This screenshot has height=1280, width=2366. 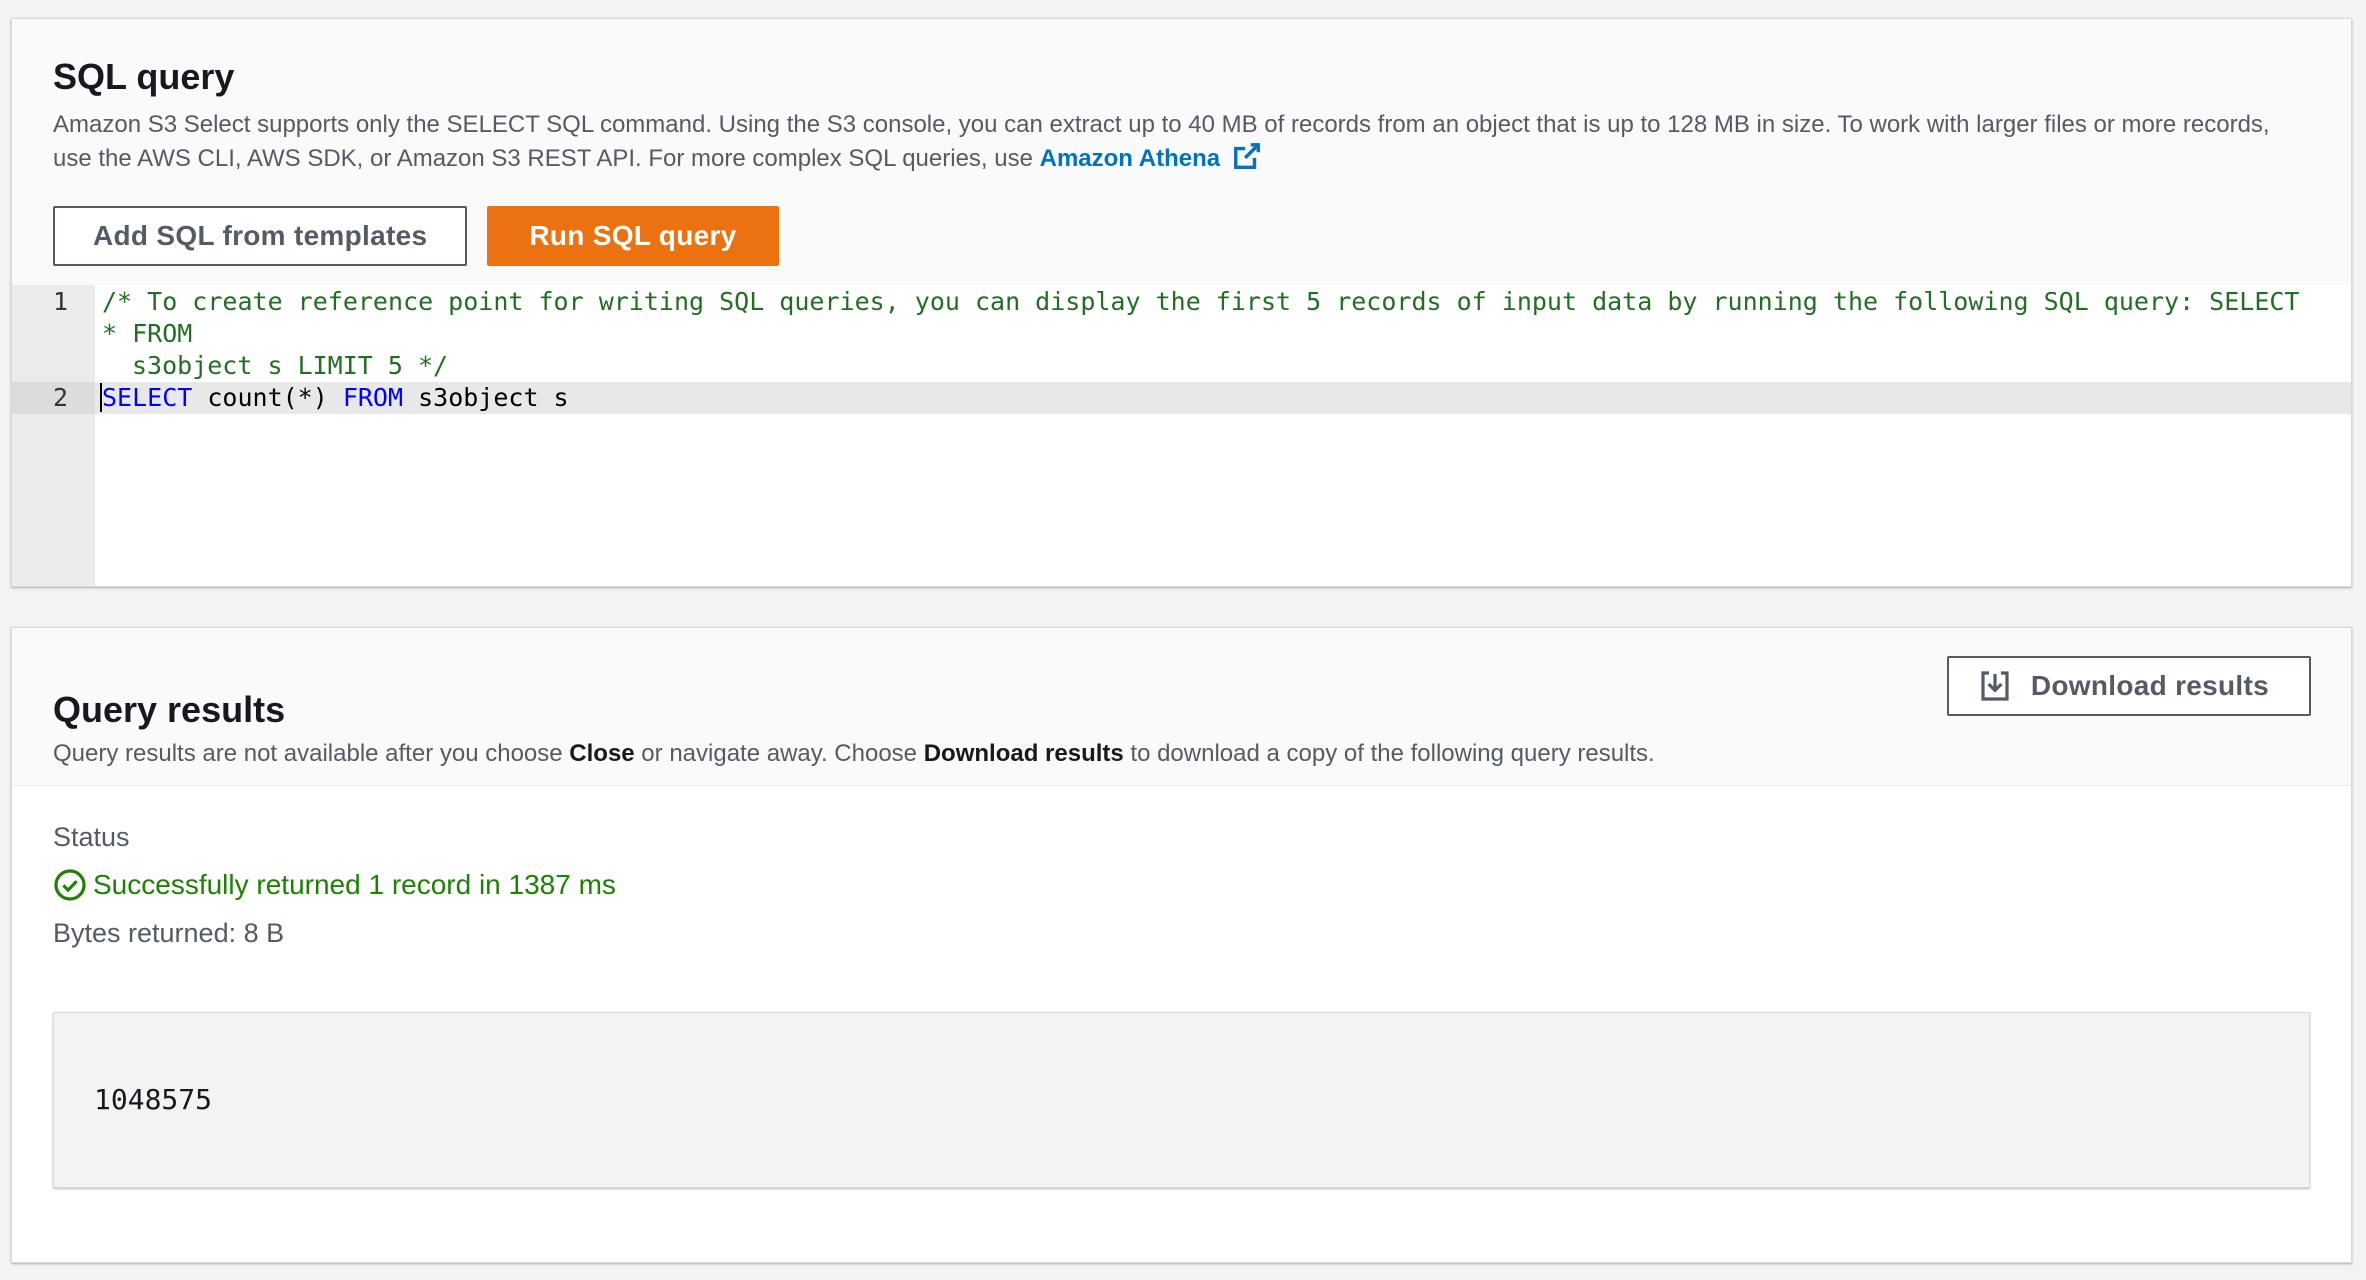 I want to click on code-comment-continuation: s3object s LIMIT 5 */, so click(x=290, y=365).